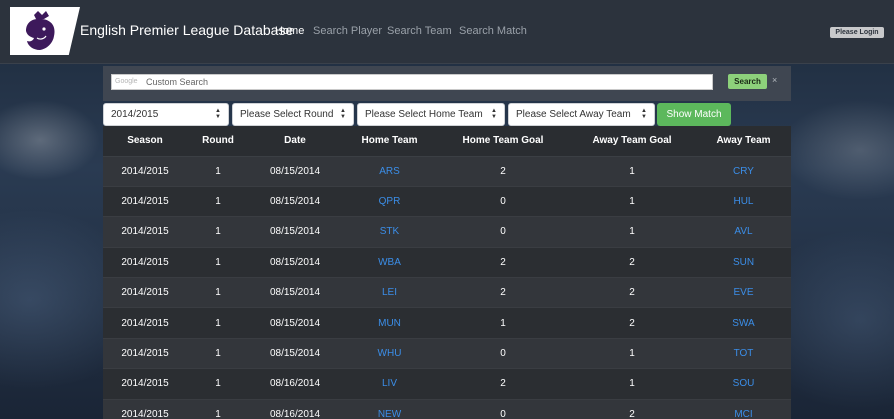  I want to click on login-button: Please Login, so click(857, 32).